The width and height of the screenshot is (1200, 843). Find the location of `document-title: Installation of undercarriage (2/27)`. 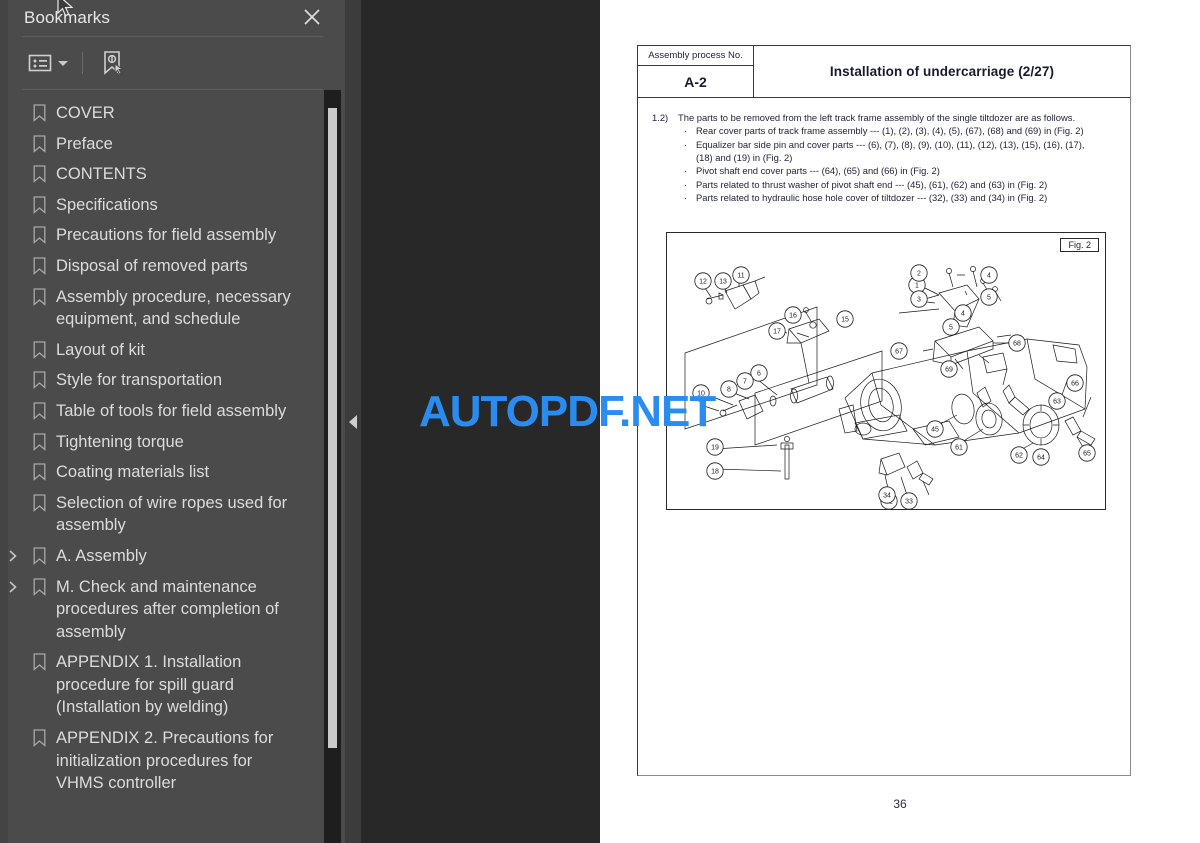

document-title: Installation of undercarriage (2/27) is located at coordinates (942, 71).